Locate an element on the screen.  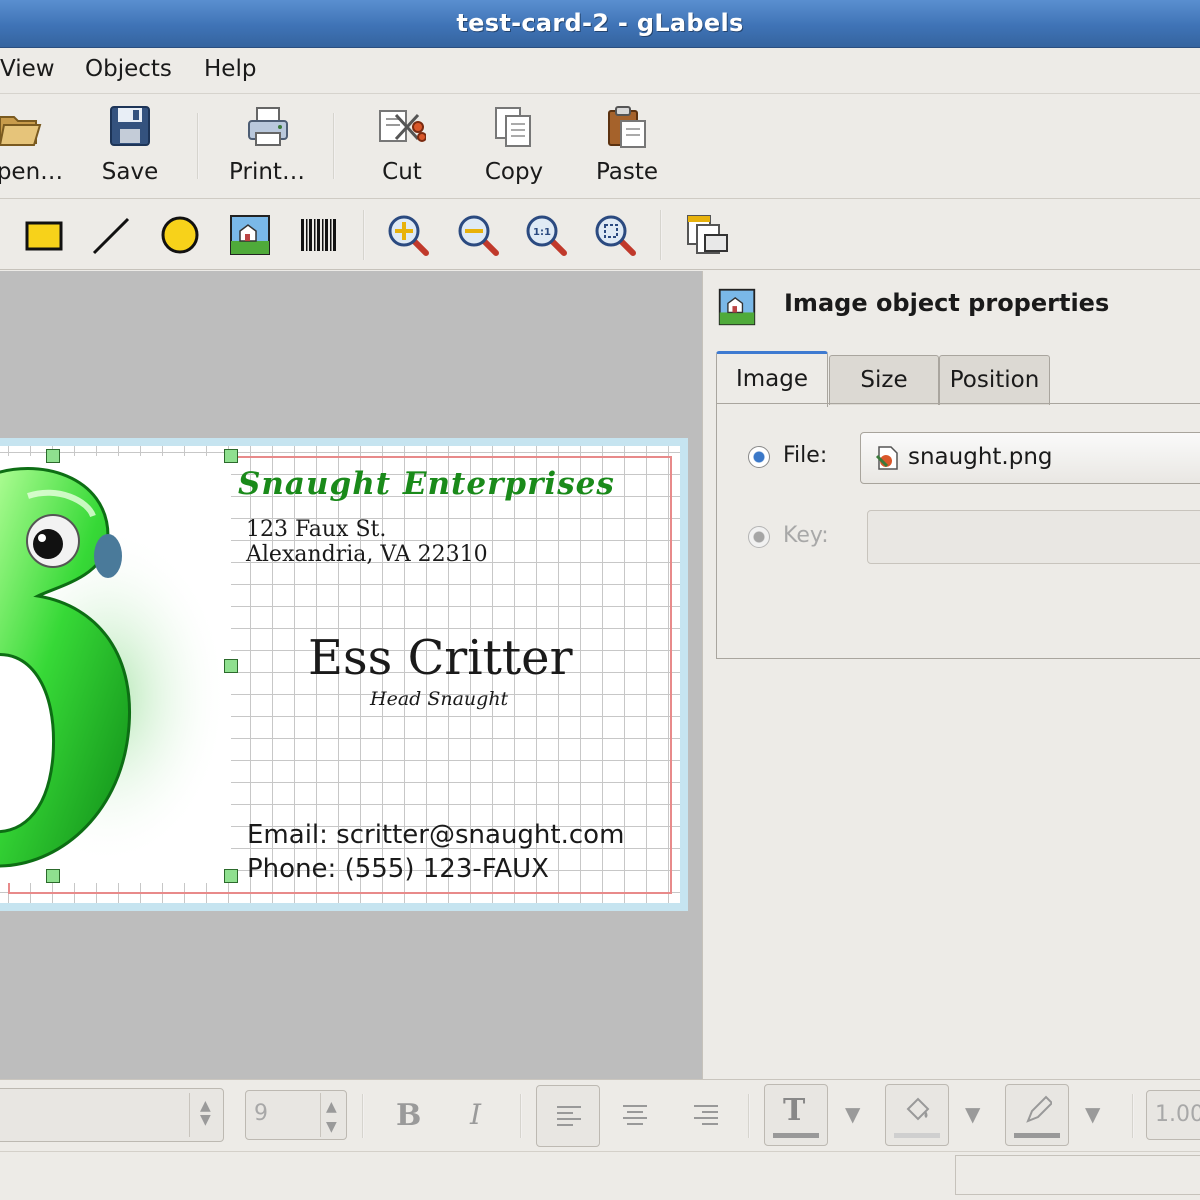
window-title: test-card-2 - gLabels is located at coordinates (600, 23).